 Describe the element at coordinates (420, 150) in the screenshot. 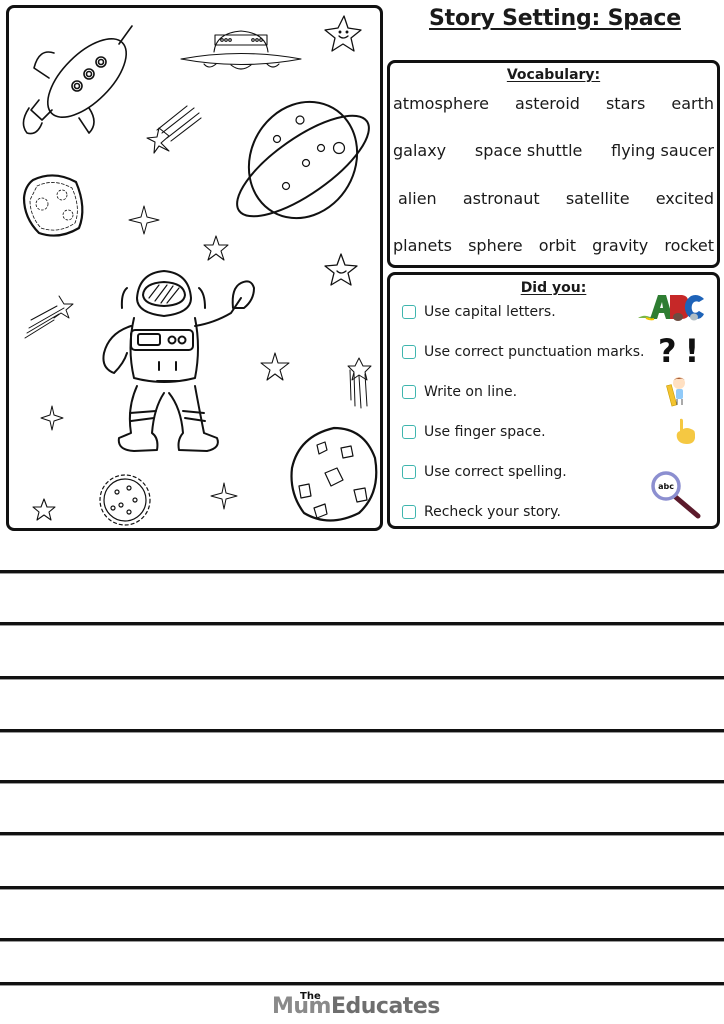

I see `vocabulary-word: galaxy` at that location.